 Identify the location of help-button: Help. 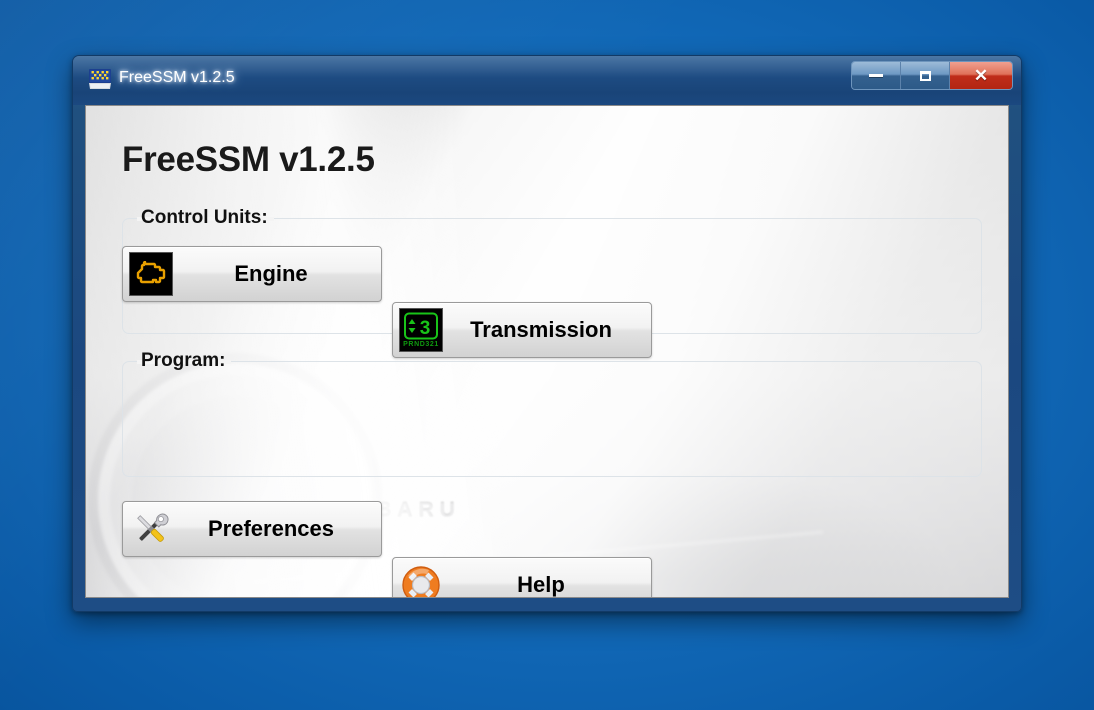
(522, 577).